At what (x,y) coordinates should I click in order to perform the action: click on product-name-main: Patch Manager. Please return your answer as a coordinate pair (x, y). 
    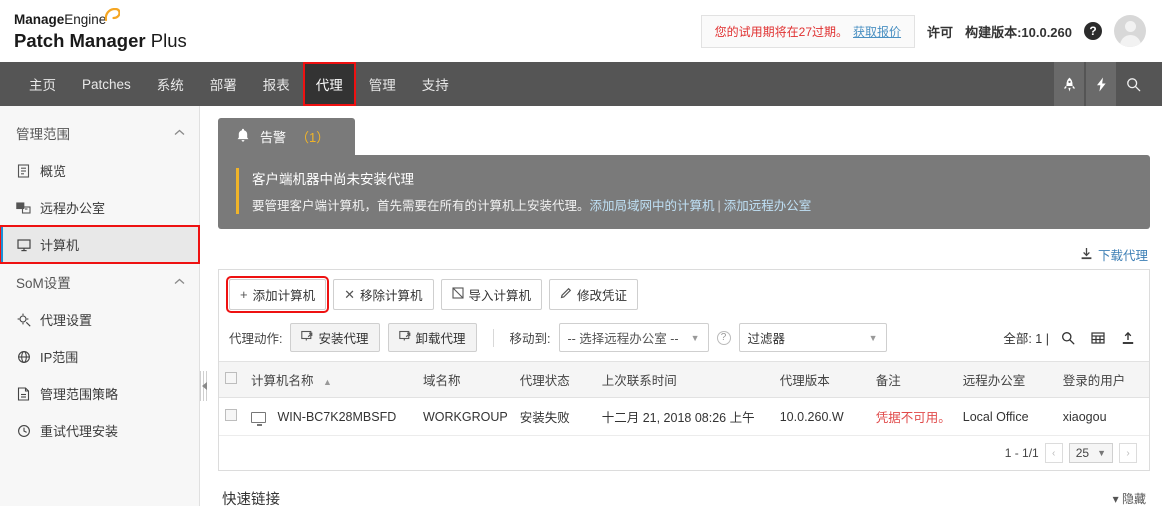
    Looking at the image, I should click on (80, 40).